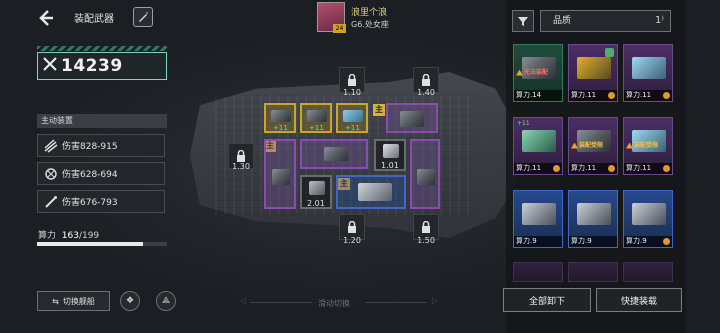 The height and width of the screenshot is (333, 720). What do you see at coordinates (55, 301) in the screenshot?
I see `swap-icon: ⇆` at bounding box center [55, 301].